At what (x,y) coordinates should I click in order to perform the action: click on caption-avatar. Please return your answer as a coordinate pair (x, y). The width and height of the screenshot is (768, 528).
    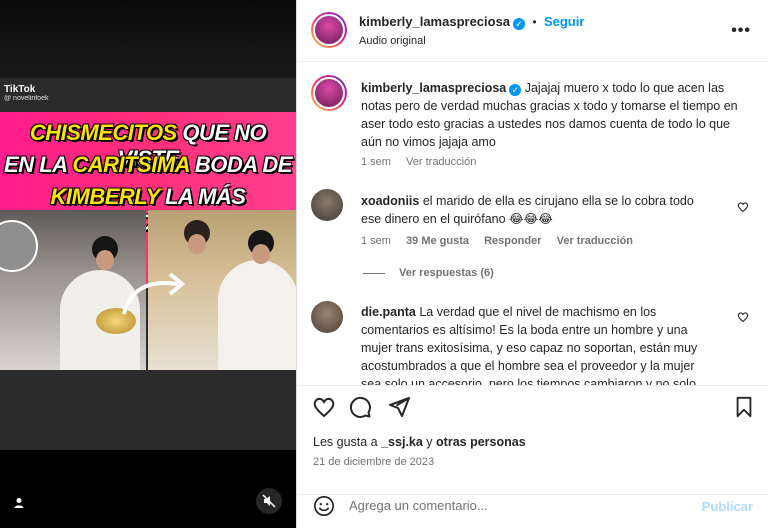
    Looking at the image, I should click on (329, 93).